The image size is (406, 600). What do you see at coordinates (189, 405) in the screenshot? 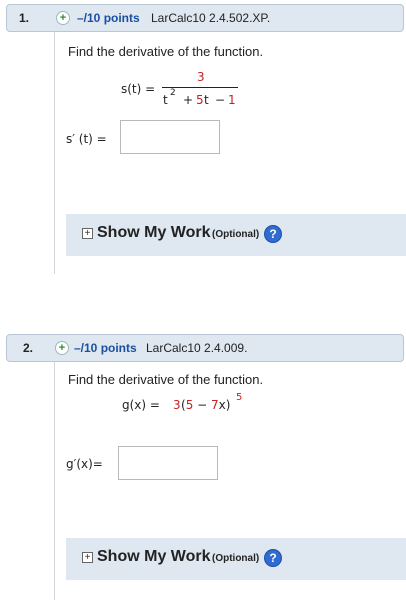
I see `paren-five: 5` at bounding box center [189, 405].